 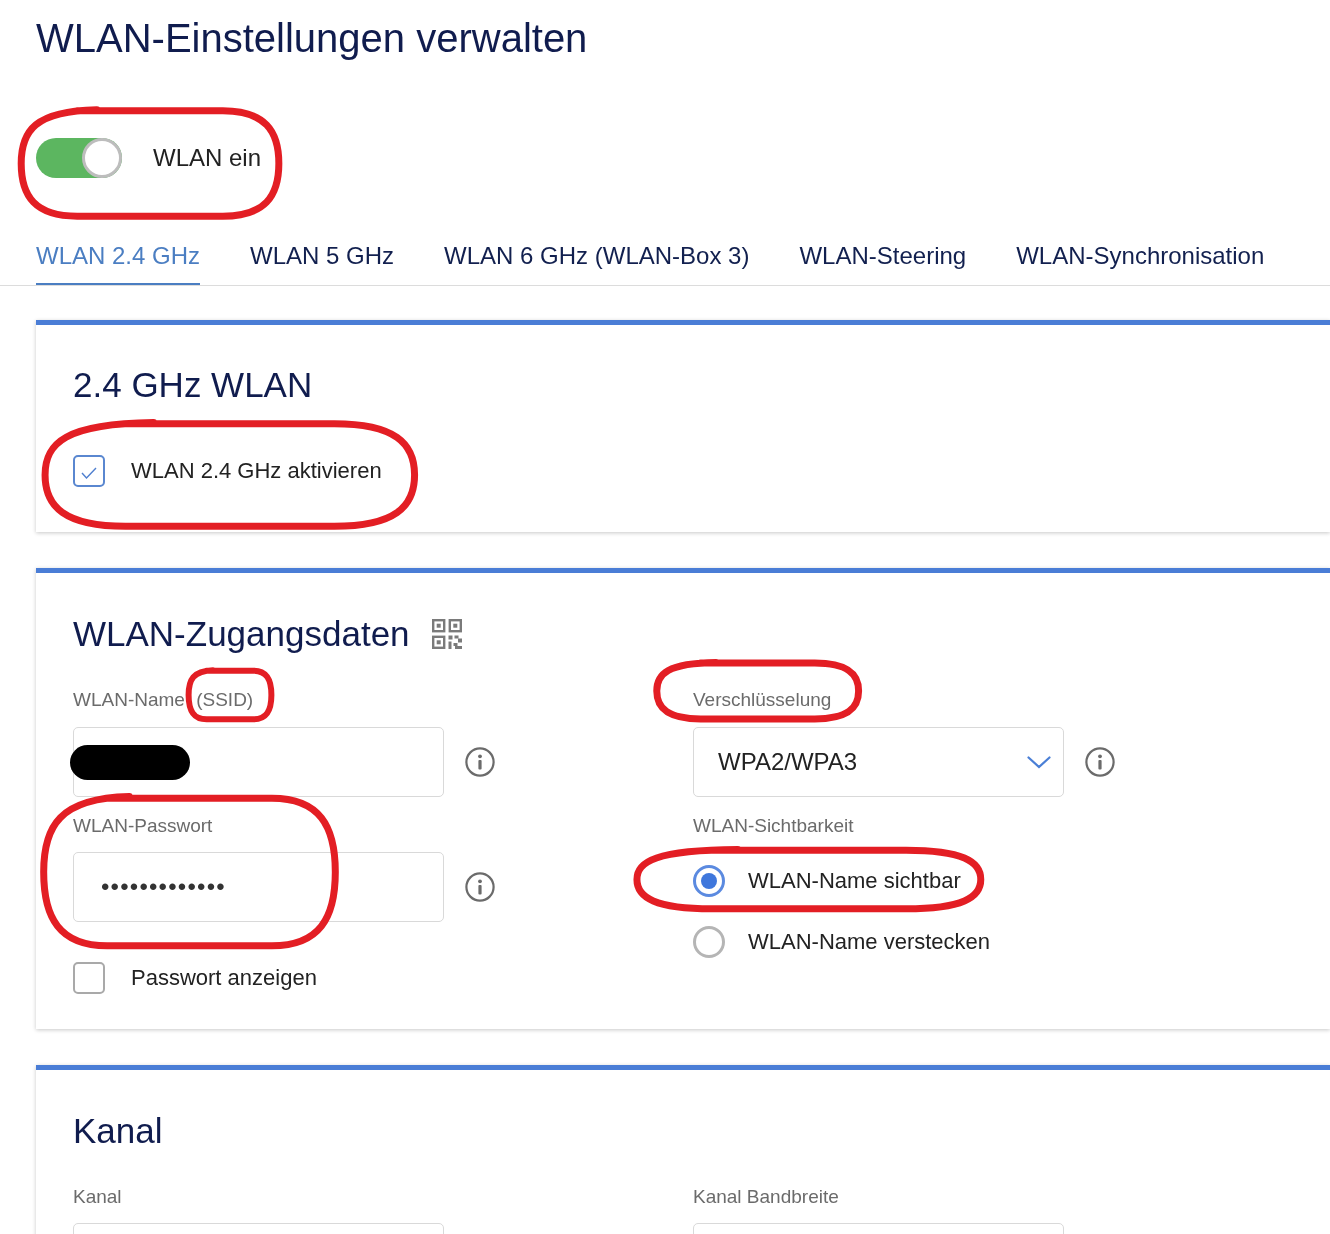 I want to click on password-field: •••••••••••••, so click(x=258, y=887).